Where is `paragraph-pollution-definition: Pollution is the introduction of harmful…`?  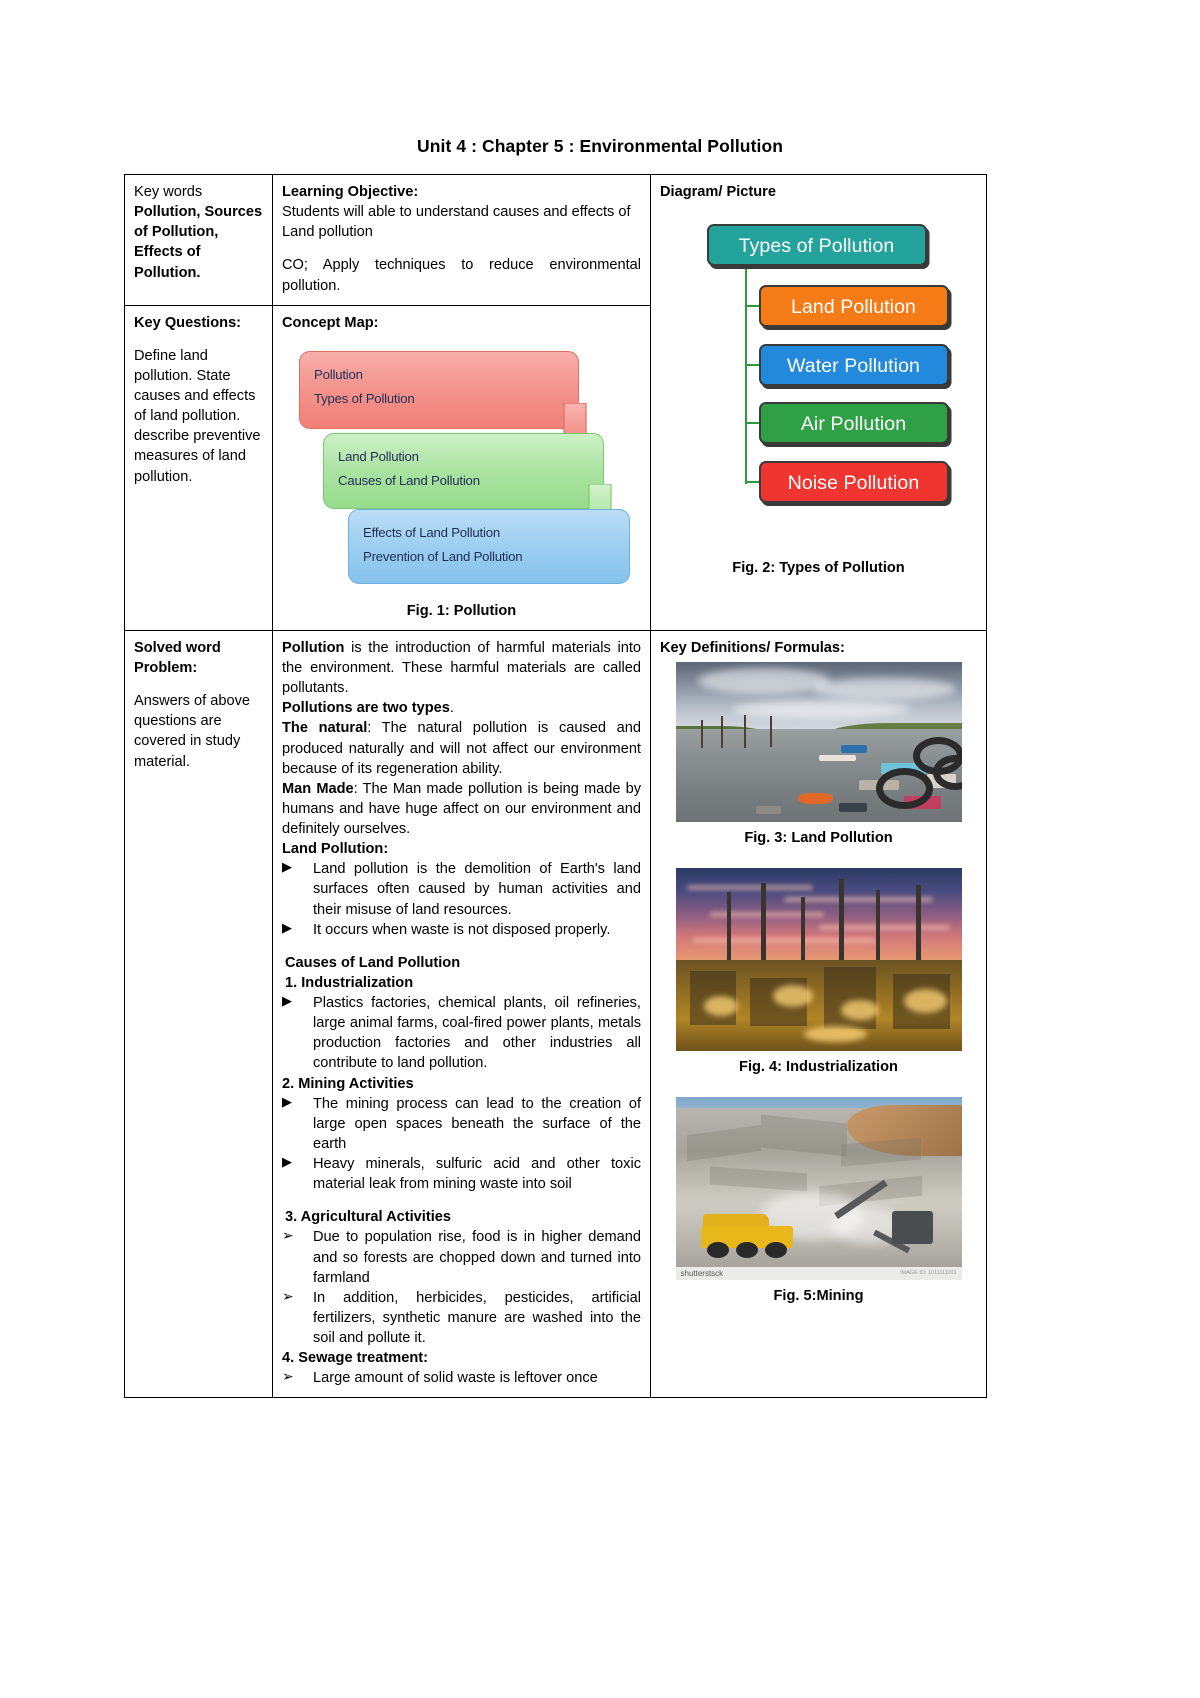 paragraph-pollution-definition: Pollution is the introduction of harmful… is located at coordinates (461, 668).